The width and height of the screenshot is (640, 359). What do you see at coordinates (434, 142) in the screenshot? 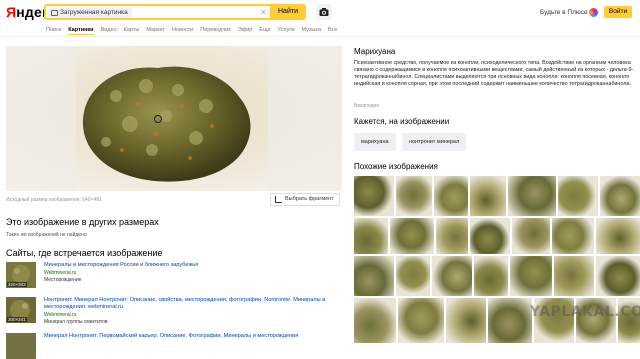
I see `tag-button-nontronite: нонтронит минерал` at bounding box center [434, 142].